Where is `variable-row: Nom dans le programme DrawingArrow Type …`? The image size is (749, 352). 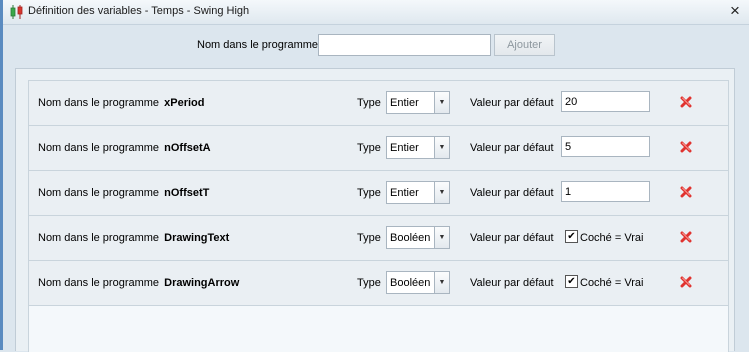 variable-row: Nom dans le programme DrawingArrow Type … is located at coordinates (378, 283).